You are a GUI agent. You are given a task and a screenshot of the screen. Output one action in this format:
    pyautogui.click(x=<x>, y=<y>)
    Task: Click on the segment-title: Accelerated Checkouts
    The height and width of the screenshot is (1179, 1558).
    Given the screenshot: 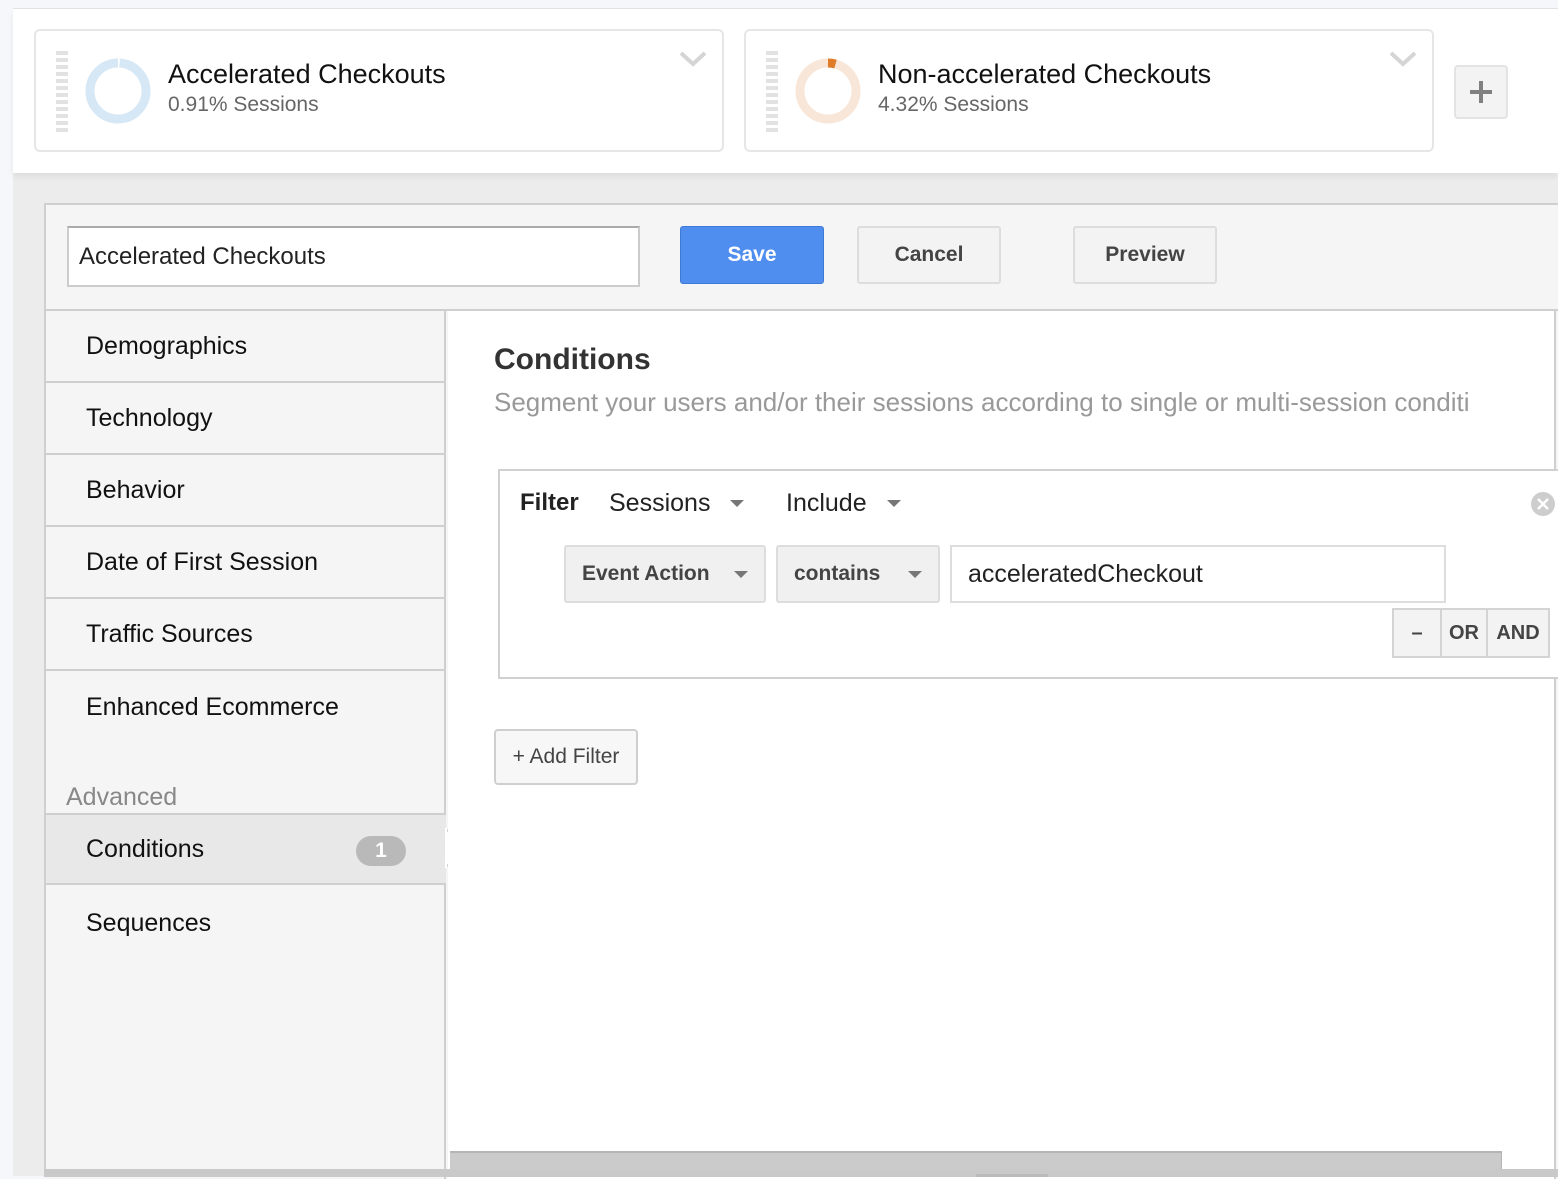 What is the action you would take?
    pyautogui.click(x=307, y=74)
    